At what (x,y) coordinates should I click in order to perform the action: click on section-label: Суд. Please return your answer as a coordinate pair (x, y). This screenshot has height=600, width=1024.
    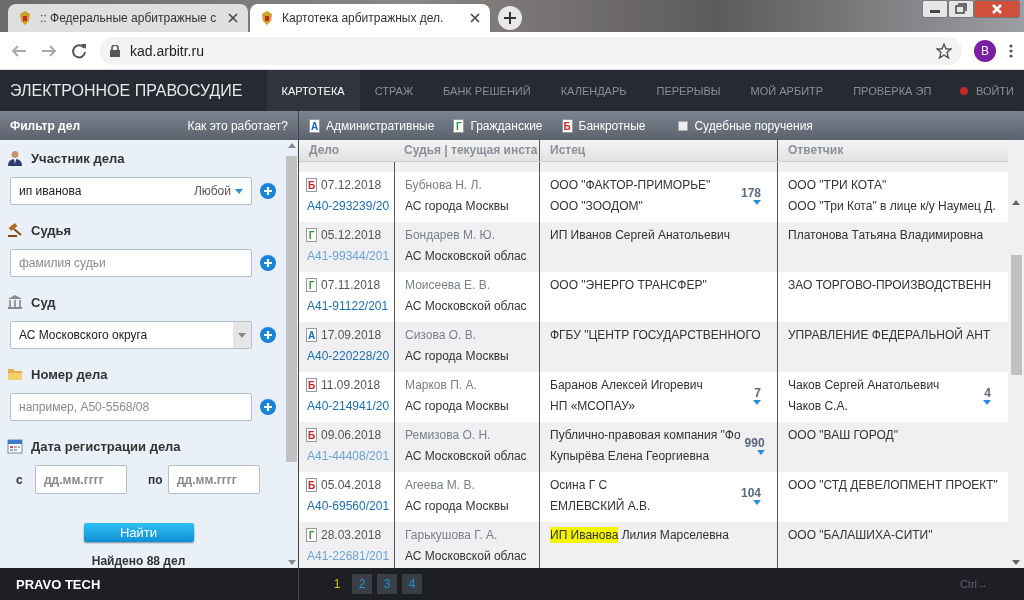
    Looking at the image, I should click on (43, 302).